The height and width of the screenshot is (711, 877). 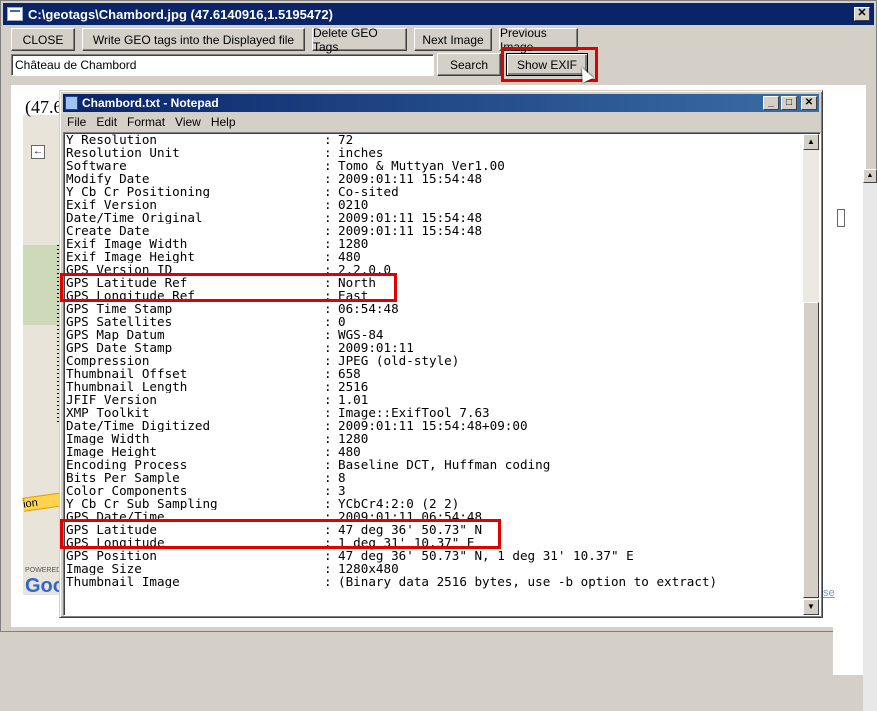 What do you see at coordinates (127, 386) in the screenshot?
I see `exif-key: Thumbnail Length` at bounding box center [127, 386].